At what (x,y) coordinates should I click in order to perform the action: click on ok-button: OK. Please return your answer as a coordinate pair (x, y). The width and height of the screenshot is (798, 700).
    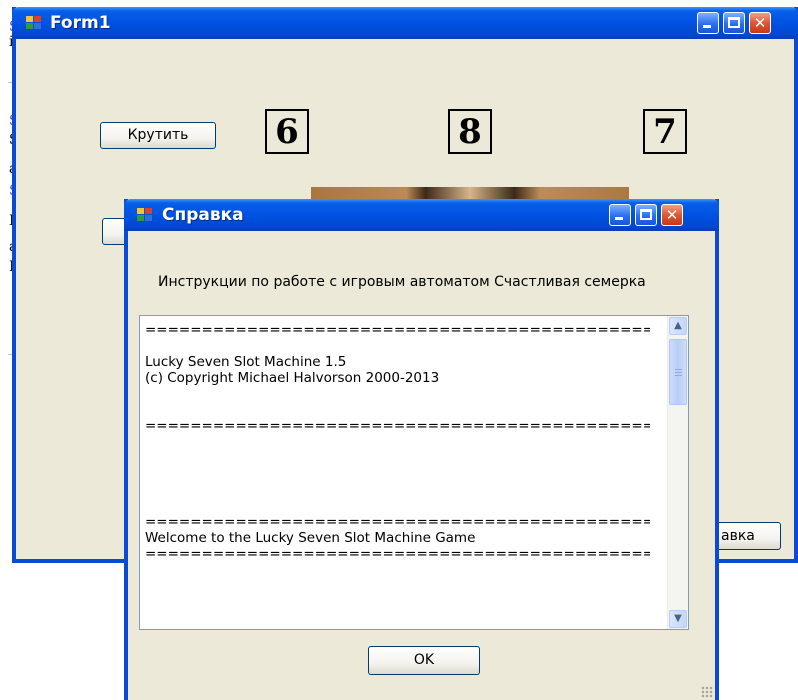
    Looking at the image, I should click on (424, 660).